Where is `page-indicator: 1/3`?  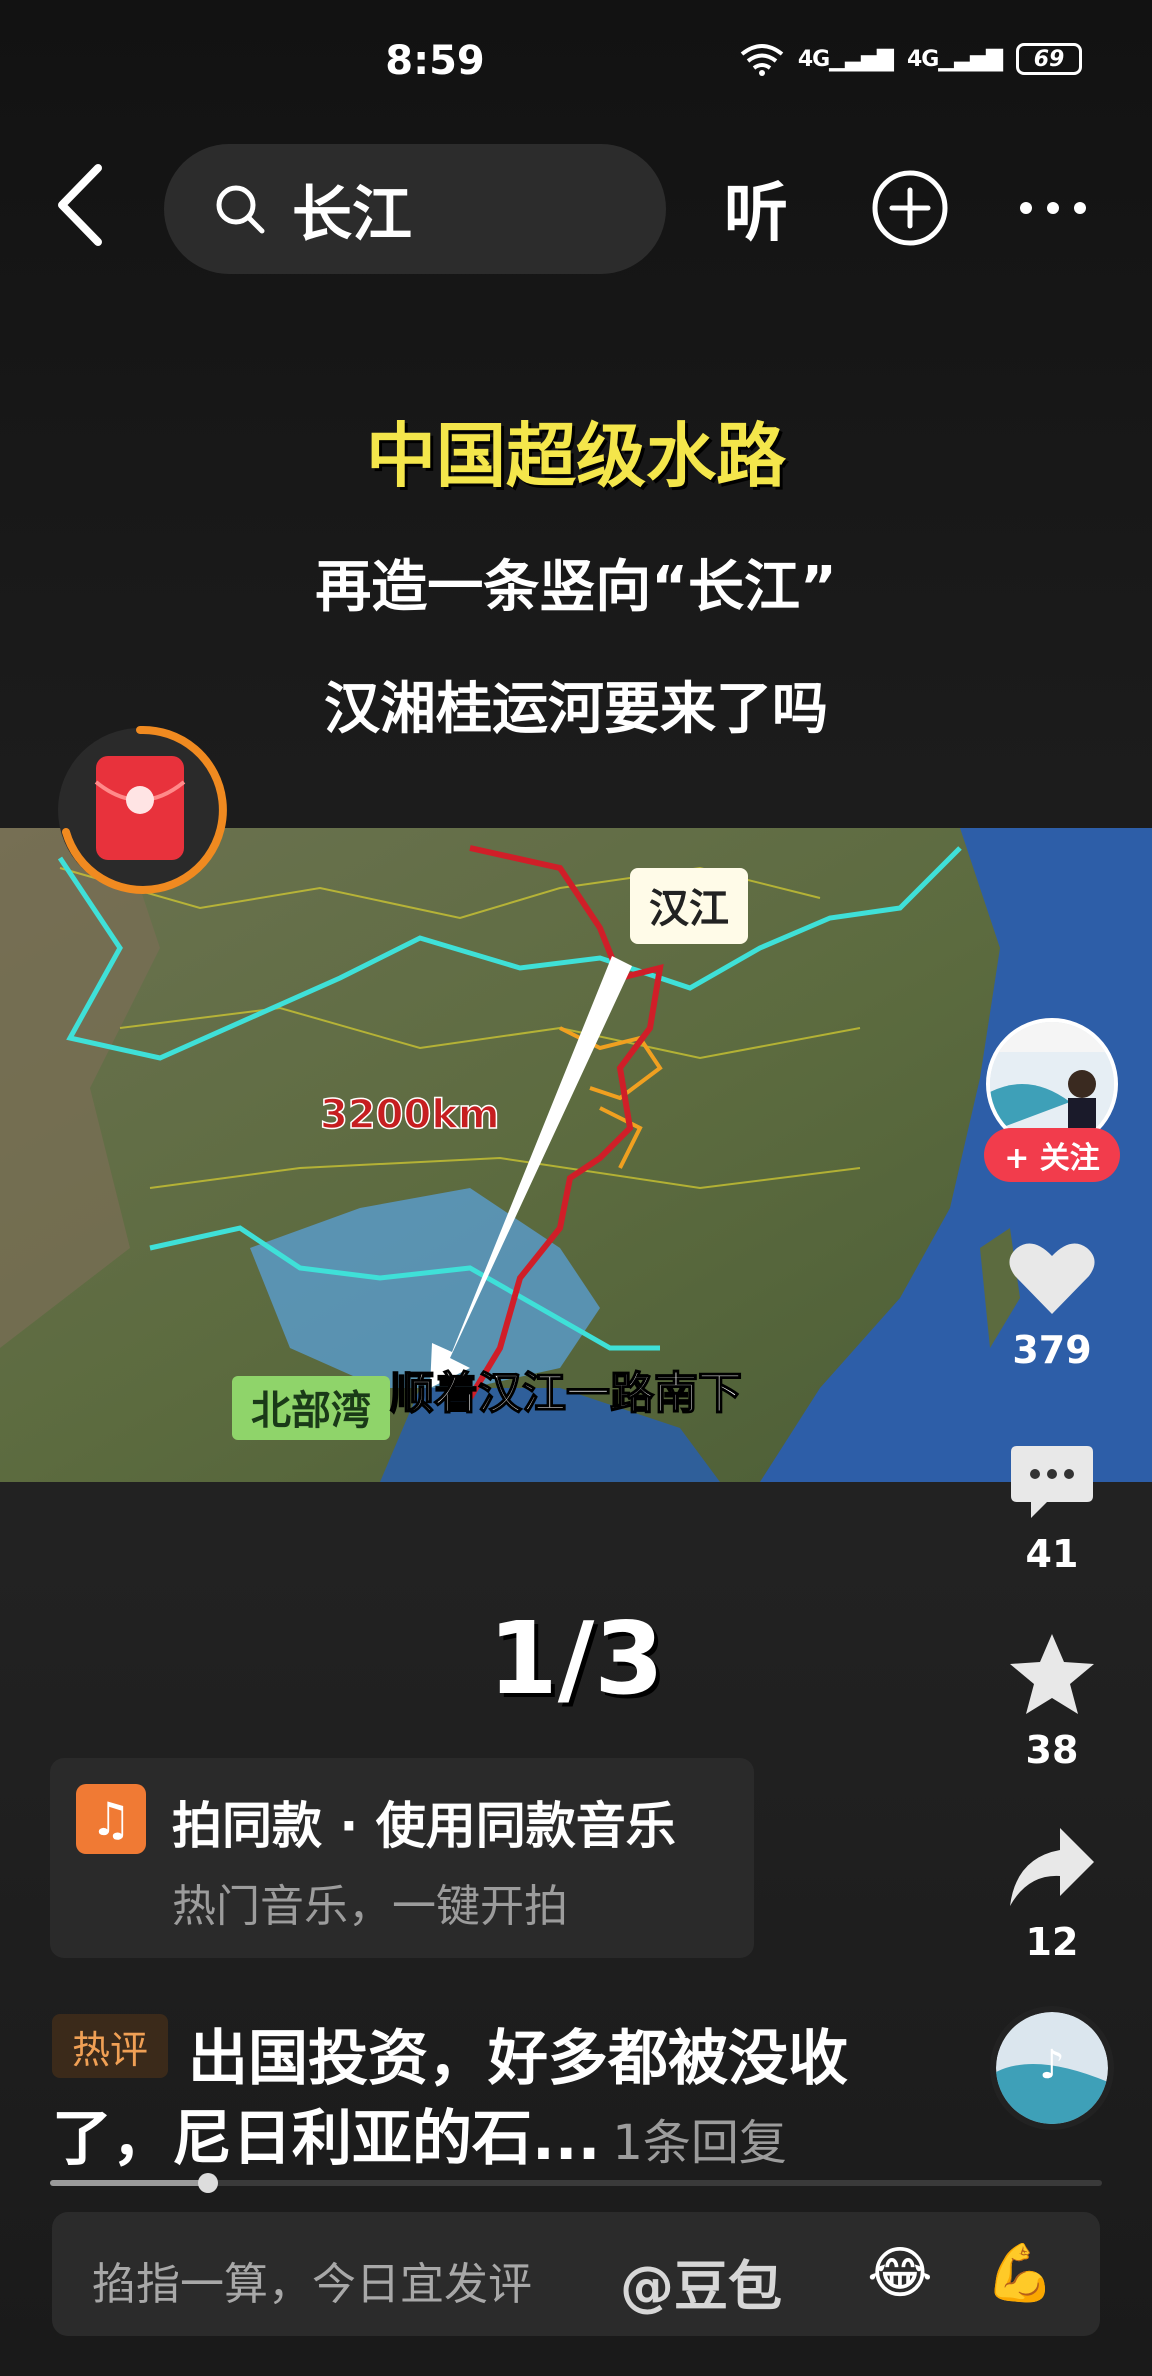 page-indicator: 1/3 is located at coordinates (576, 1658).